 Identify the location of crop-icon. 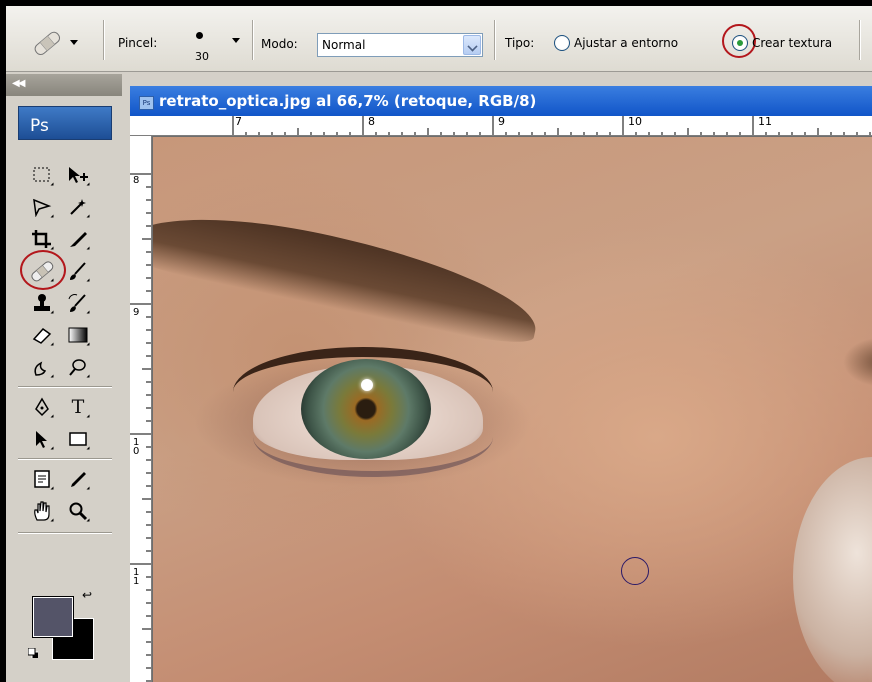
(41, 239).